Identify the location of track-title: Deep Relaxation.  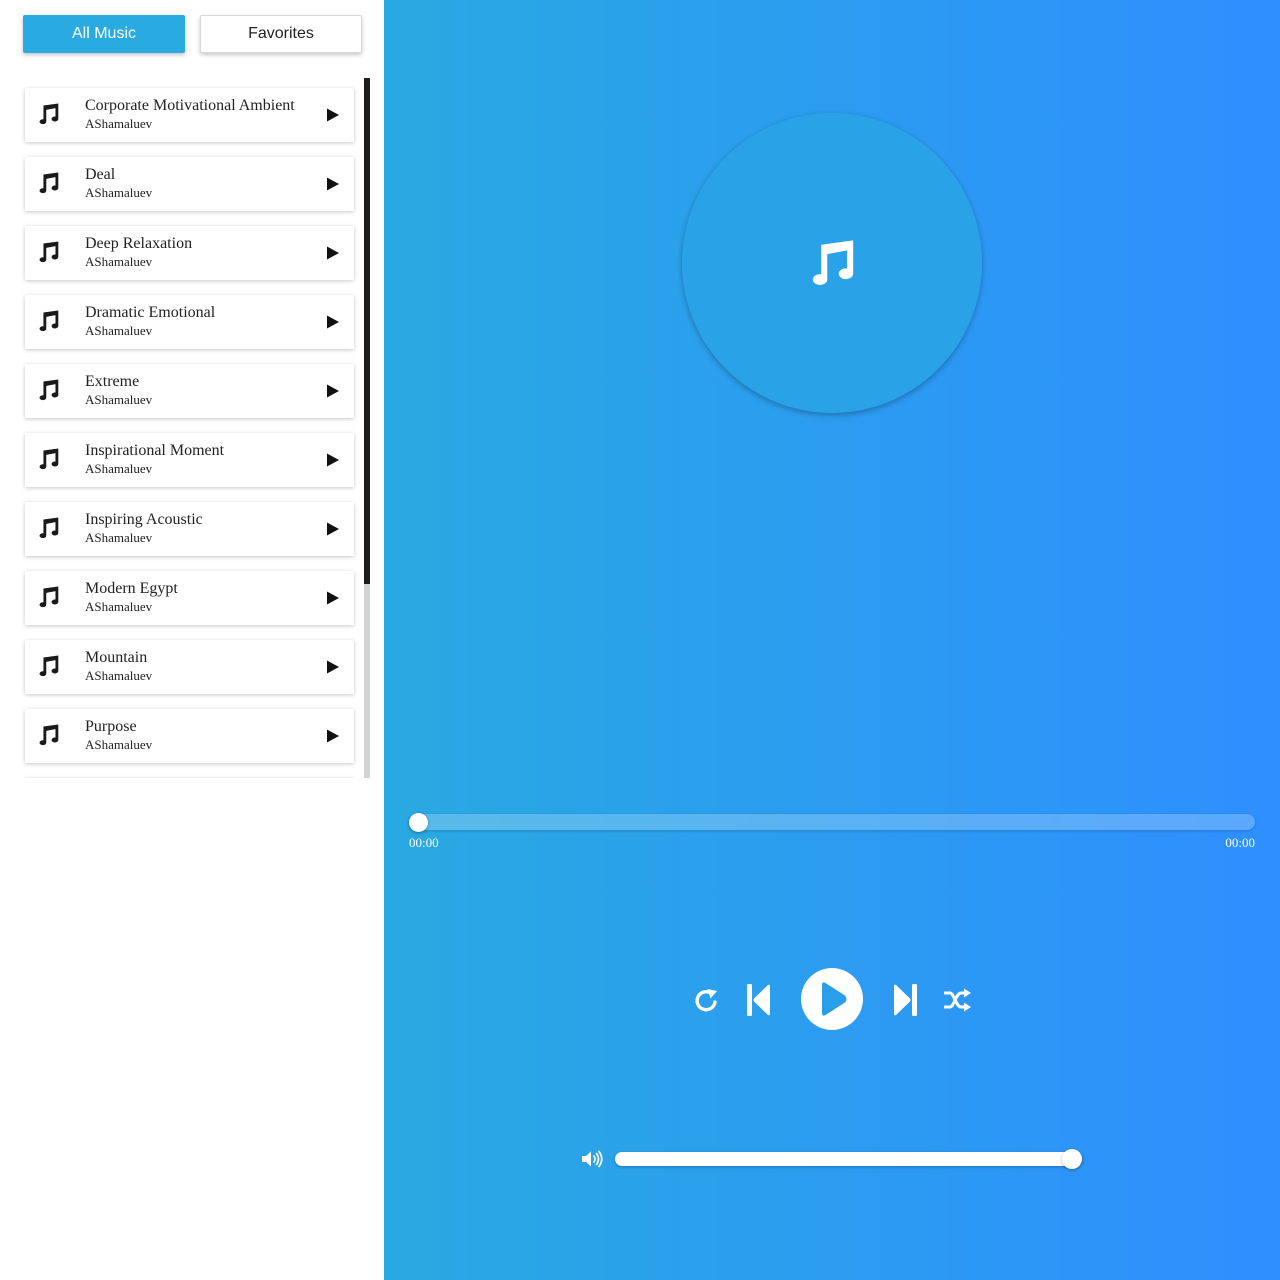
(139, 243).